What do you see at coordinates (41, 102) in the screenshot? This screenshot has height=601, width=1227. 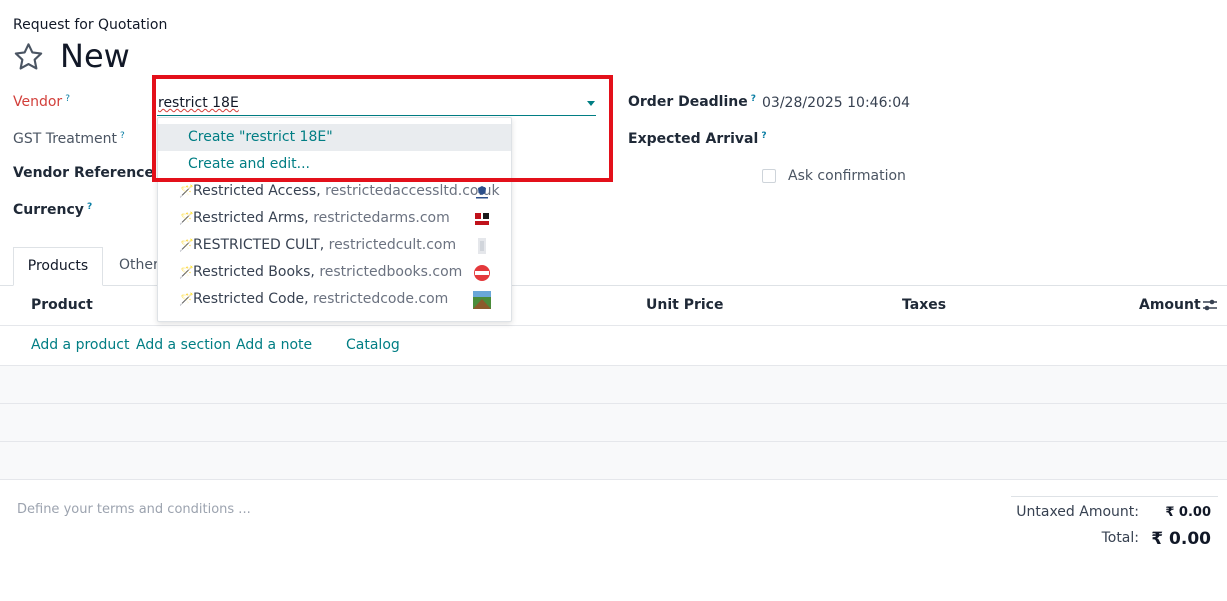 I see `vendor-label: Vendor?` at bounding box center [41, 102].